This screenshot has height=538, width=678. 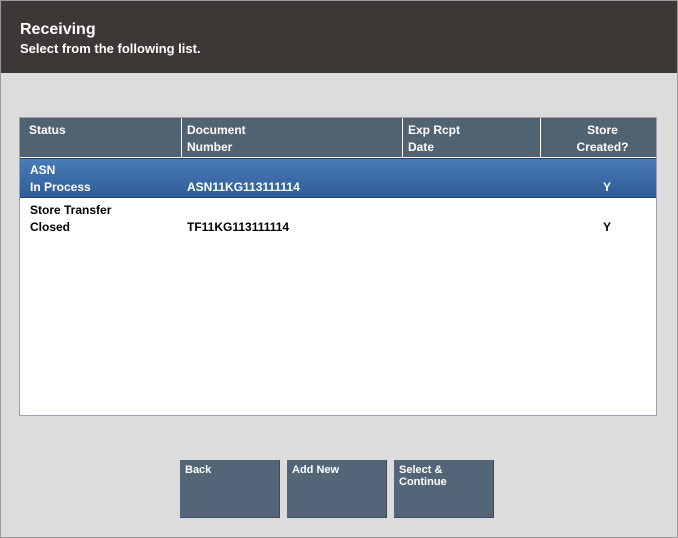 What do you see at coordinates (50, 227) in the screenshot?
I see `status-state: Closed` at bounding box center [50, 227].